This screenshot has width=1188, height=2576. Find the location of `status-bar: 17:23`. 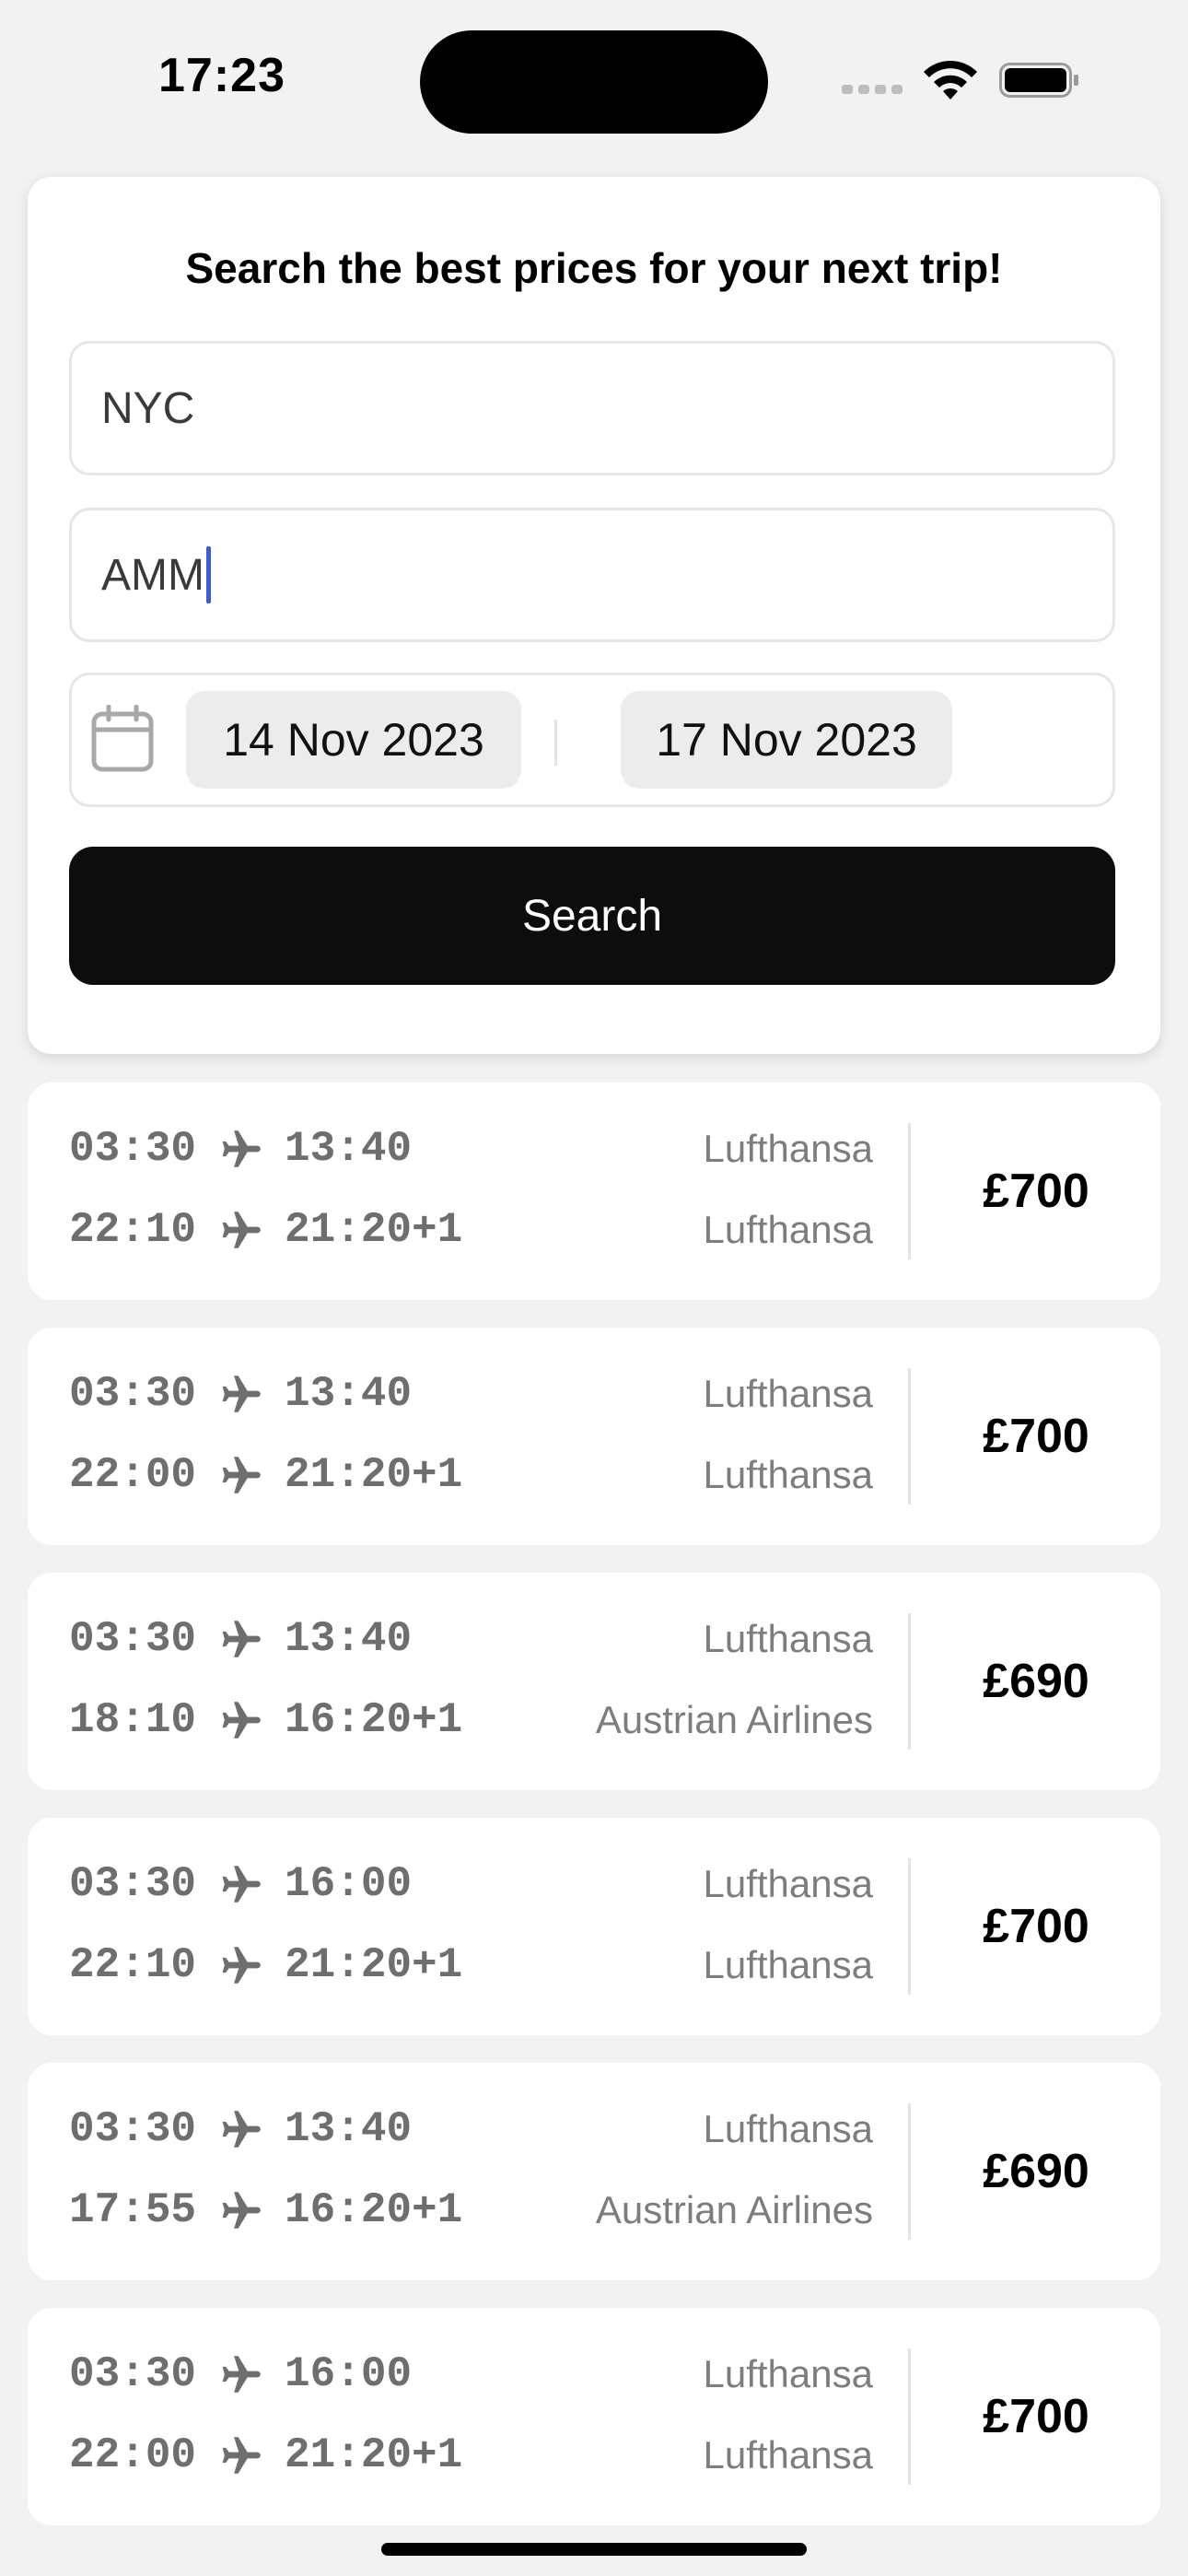

status-bar: 17:23 is located at coordinates (594, 78).